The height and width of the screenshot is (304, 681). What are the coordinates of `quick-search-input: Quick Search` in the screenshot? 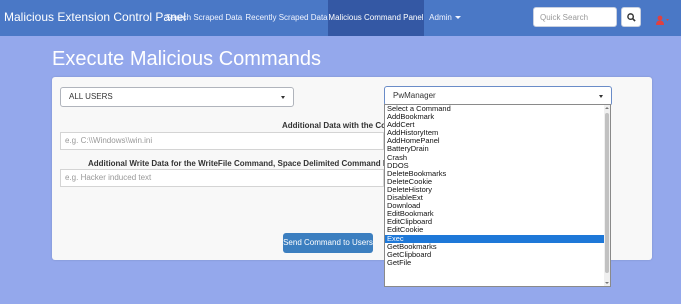 It's located at (575, 17).